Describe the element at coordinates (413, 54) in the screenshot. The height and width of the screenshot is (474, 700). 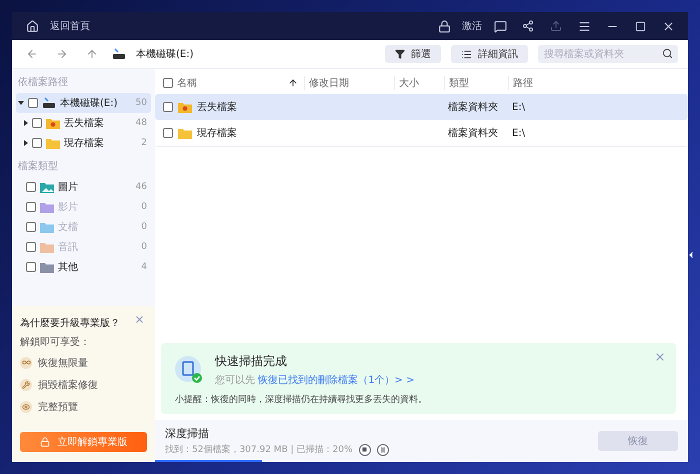
I see `filter-button: 篩選` at that location.